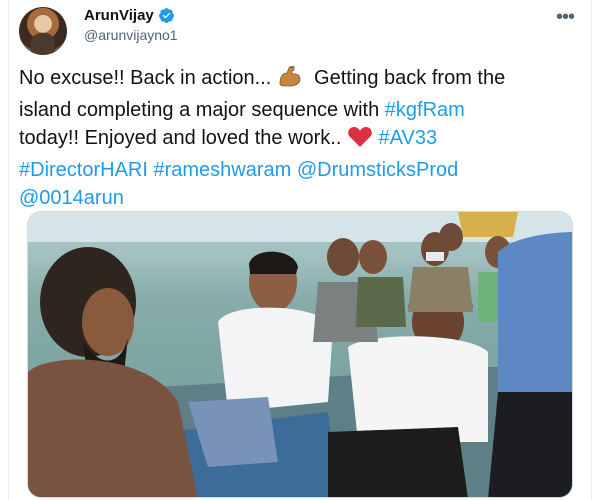 This screenshot has height=500, width=600. I want to click on user-handle: @arunvijayno1, so click(131, 35).